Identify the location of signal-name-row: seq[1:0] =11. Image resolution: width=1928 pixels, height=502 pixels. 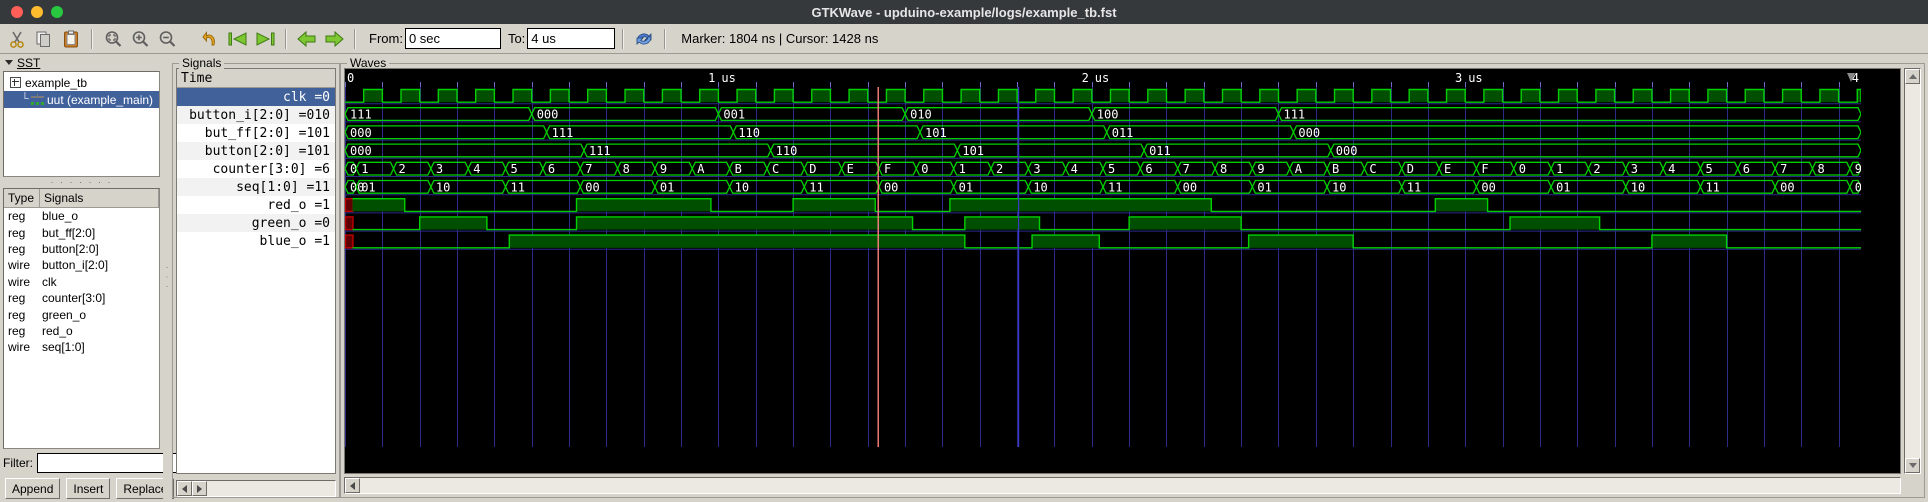
(256, 187).